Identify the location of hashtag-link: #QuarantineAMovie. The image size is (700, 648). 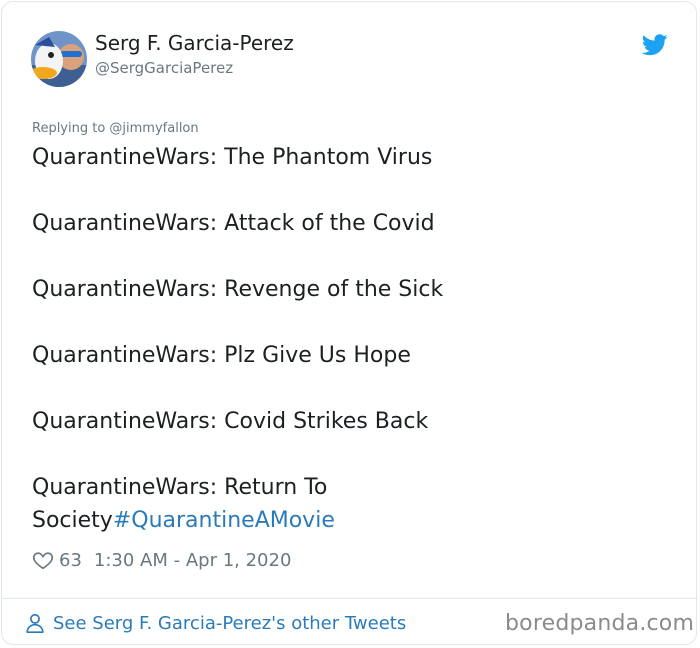
(224, 520).